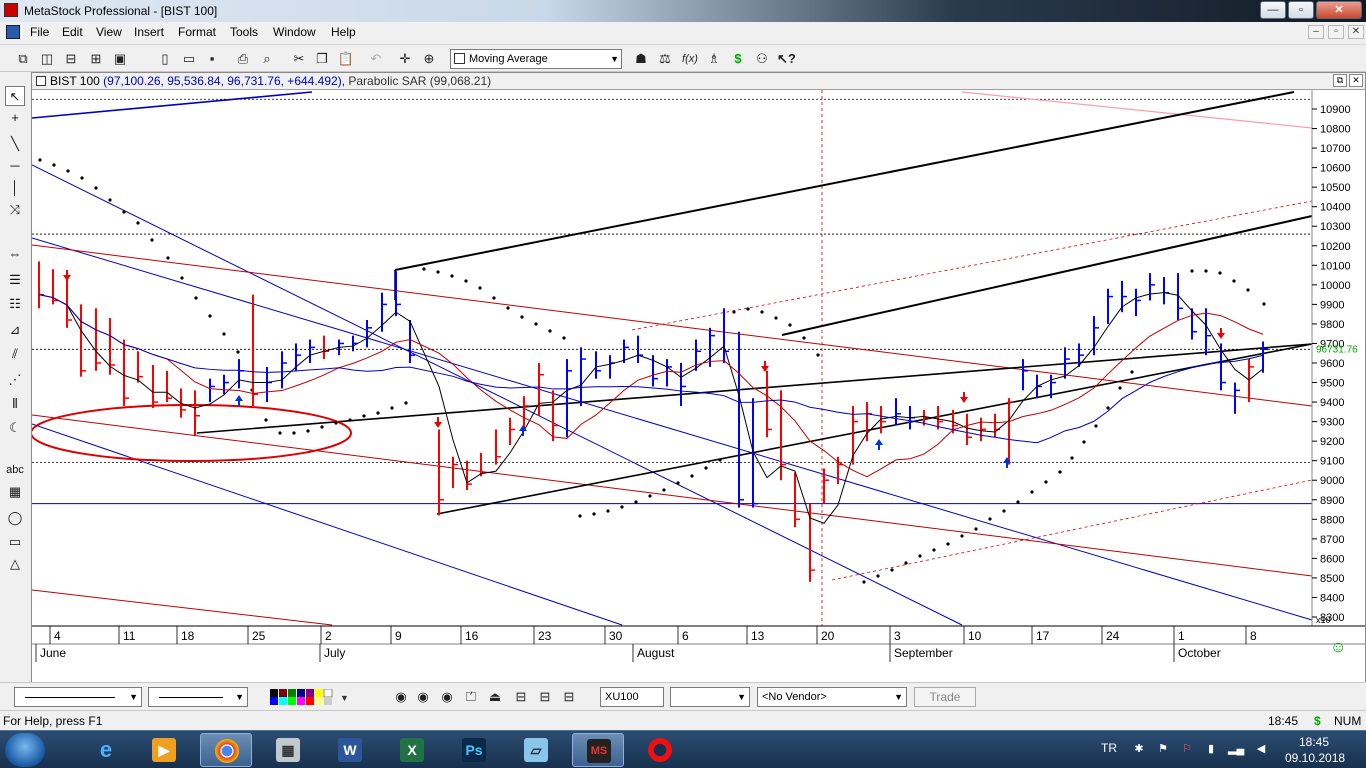  What do you see at coordinates (15, 118) in the screenshot?
I see `crosshair-tool-icon: +` at bounding box center [15, 118].